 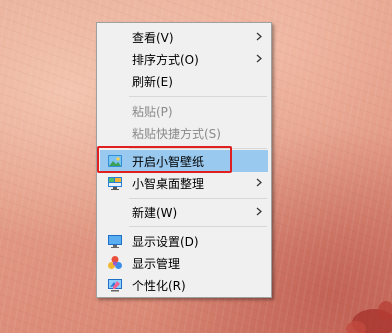 I want to click on menu-item-display-settings: 显示设置(D), so click(x=184, y=241).